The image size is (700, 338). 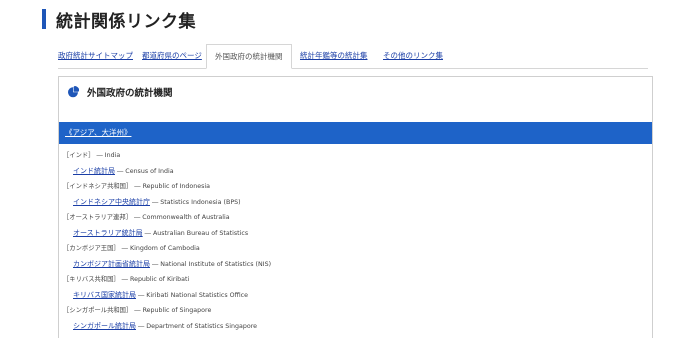 What do you see at coordinates (126, 21) in the screenshot?
I see `page-title: 統計関係リンク集` at bounding box center [126, 21].